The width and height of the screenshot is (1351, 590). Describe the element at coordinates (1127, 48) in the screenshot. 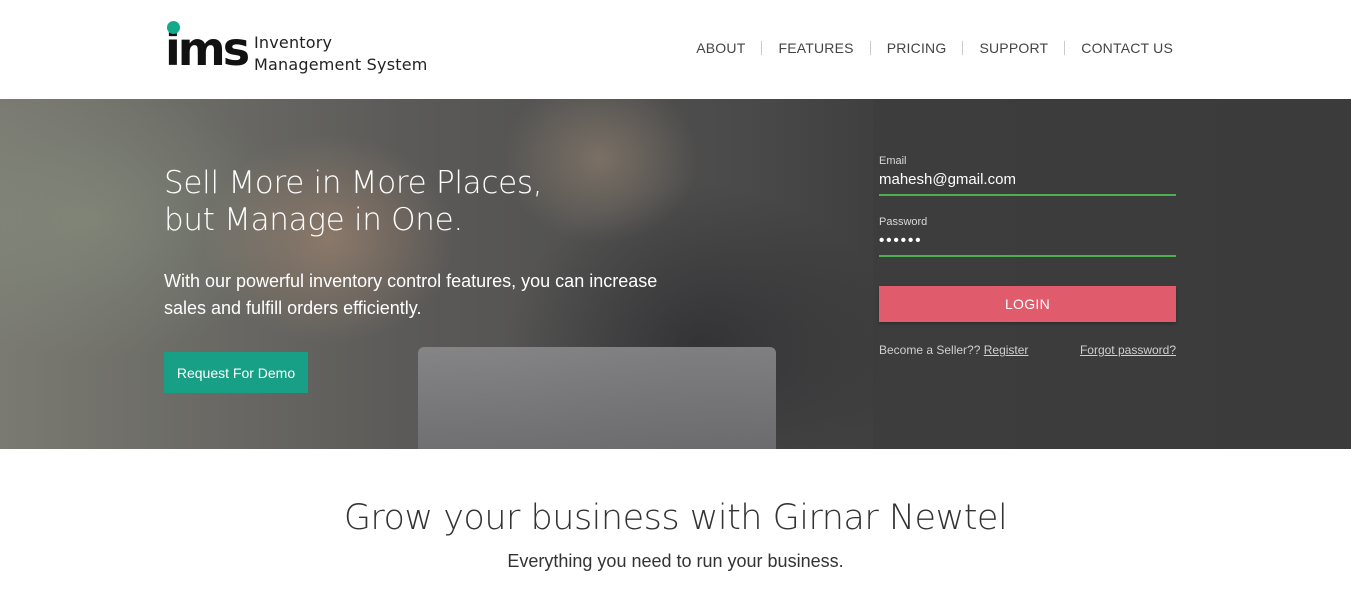

I see `nav-contact-us: CONTACT US` at that location.